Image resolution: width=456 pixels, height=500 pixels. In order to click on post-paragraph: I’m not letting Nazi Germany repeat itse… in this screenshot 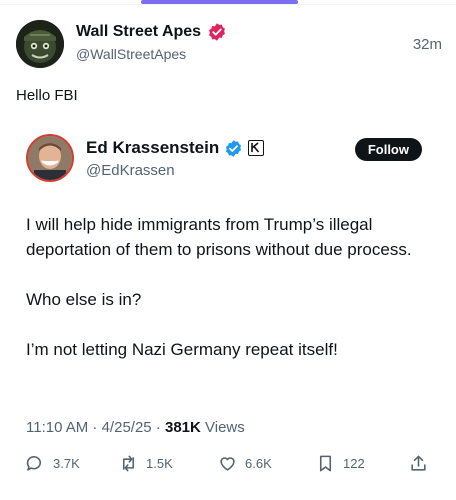, I will do `click(182, 349)`.